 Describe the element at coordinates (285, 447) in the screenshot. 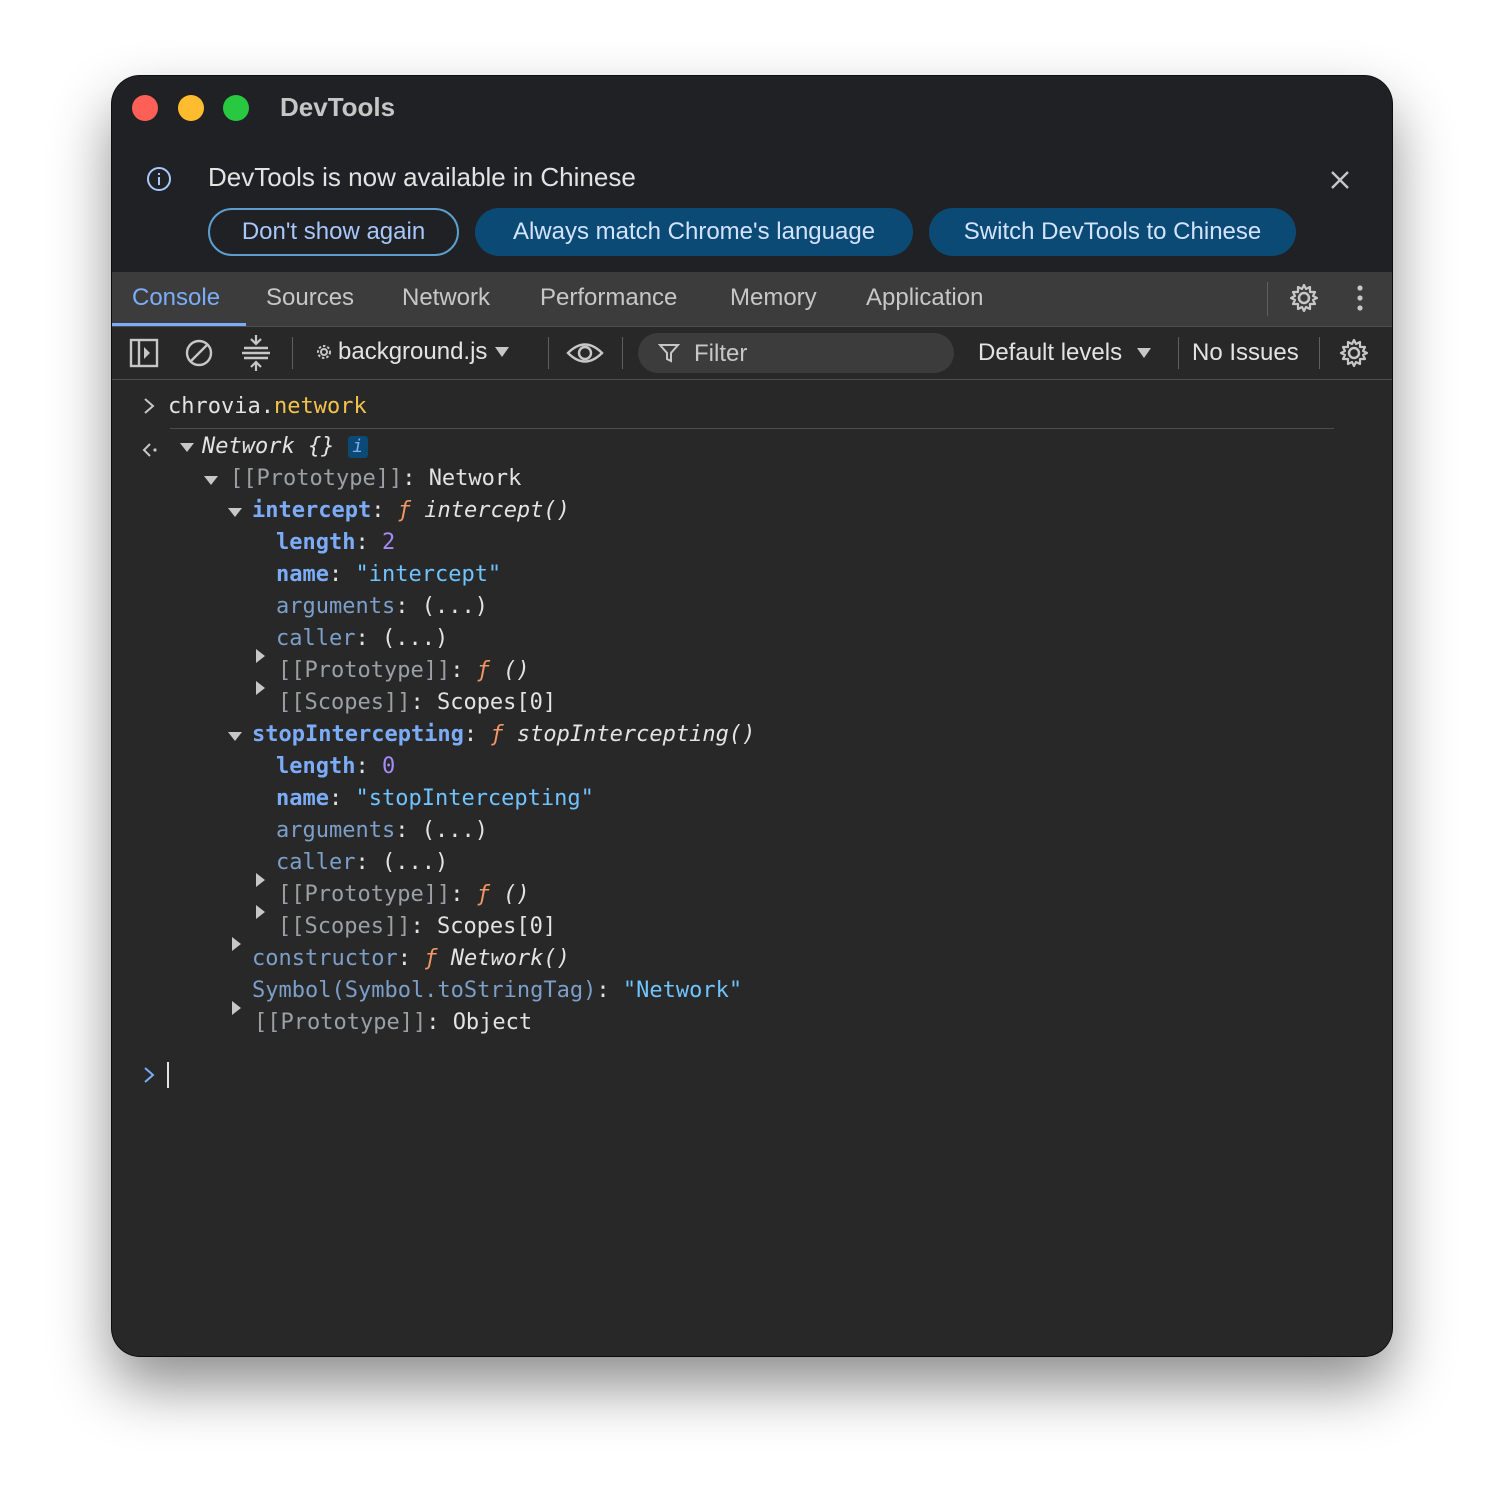

I see `result-head: Network {} i` at that location.